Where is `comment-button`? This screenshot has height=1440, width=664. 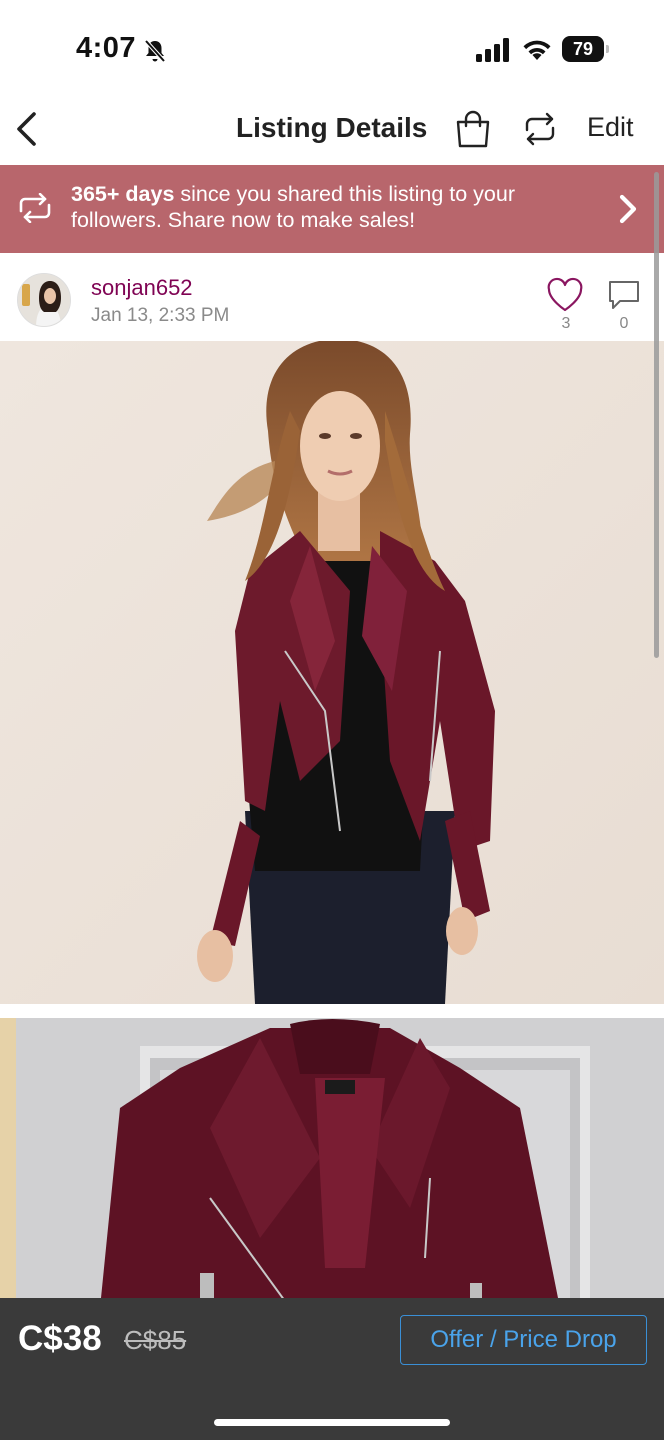
comment-button is located at coordinates (624, 295).